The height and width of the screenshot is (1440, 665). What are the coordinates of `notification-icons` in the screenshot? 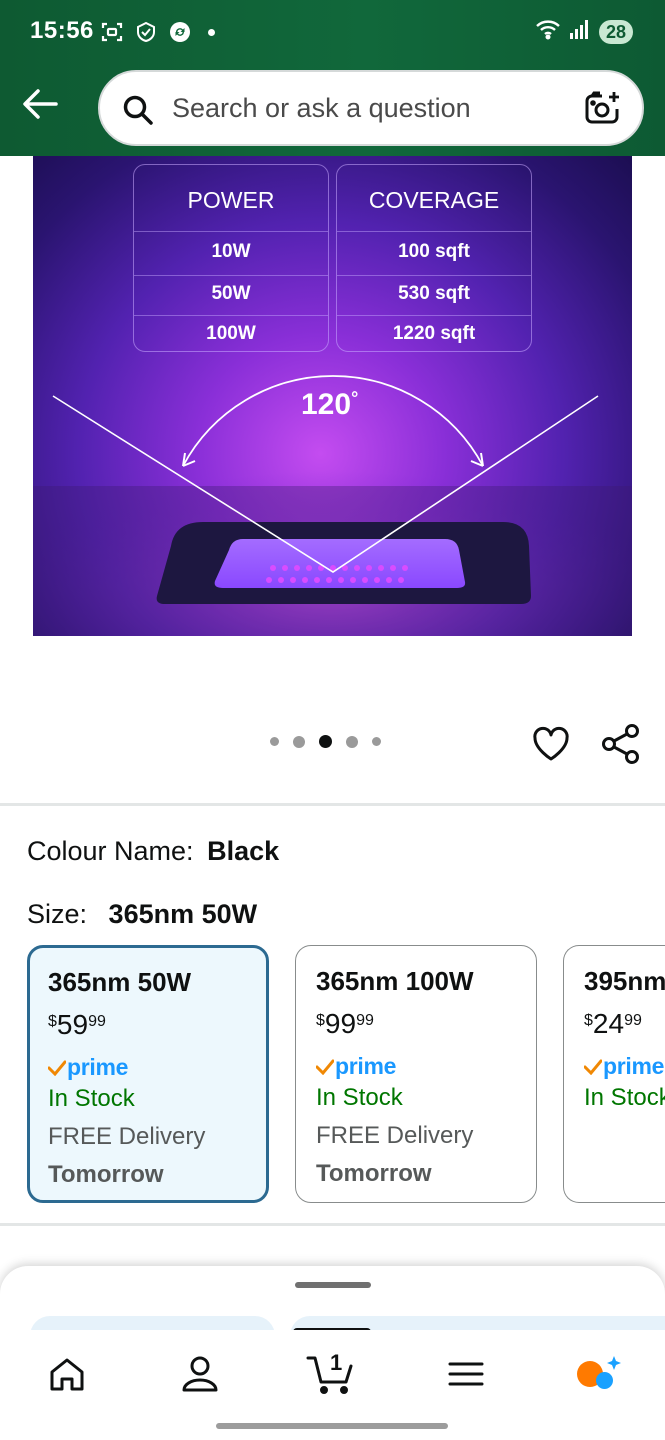 It's located at (157, 32).